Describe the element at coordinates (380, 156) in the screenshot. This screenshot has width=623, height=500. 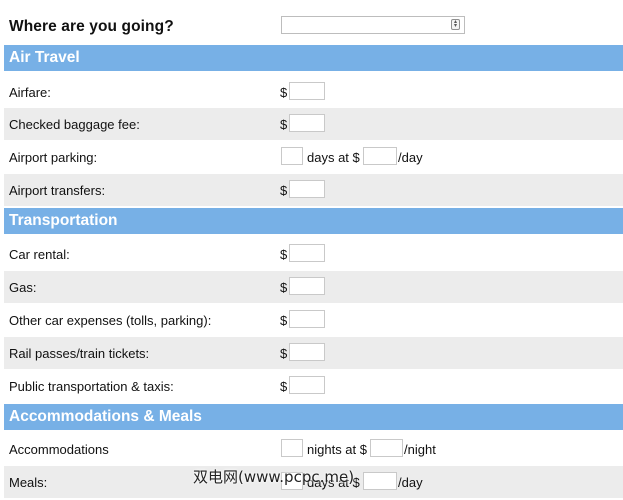
I see `parking-rate-input` at that location.